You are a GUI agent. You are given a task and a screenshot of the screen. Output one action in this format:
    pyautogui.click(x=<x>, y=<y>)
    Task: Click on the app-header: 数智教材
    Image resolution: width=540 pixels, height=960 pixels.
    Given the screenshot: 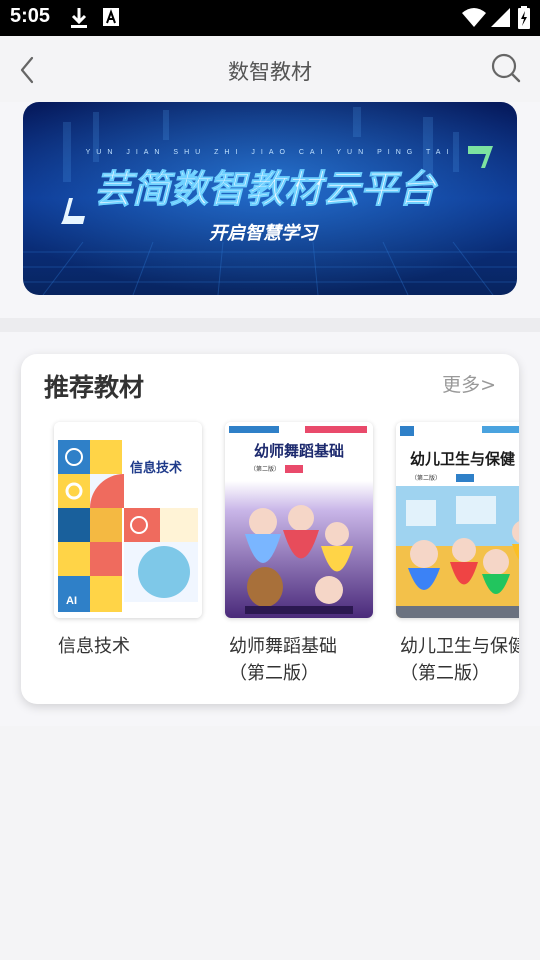 What is the action you would take?
    pyautogui.click(x=270, y=69)
    